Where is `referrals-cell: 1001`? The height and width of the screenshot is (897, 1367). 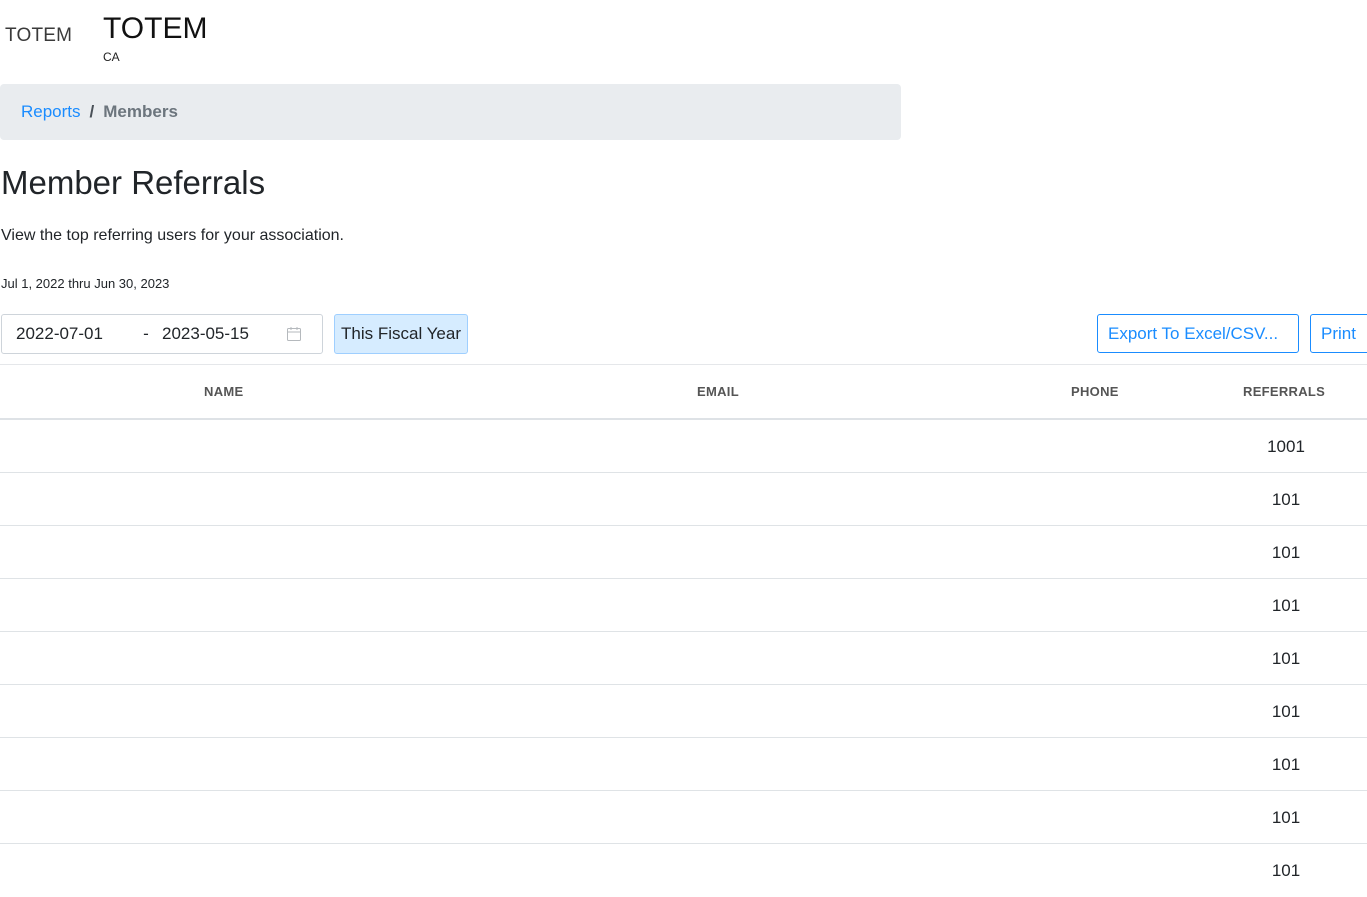
referrals-cell: 1001 is located at coordinates (1286, 446).